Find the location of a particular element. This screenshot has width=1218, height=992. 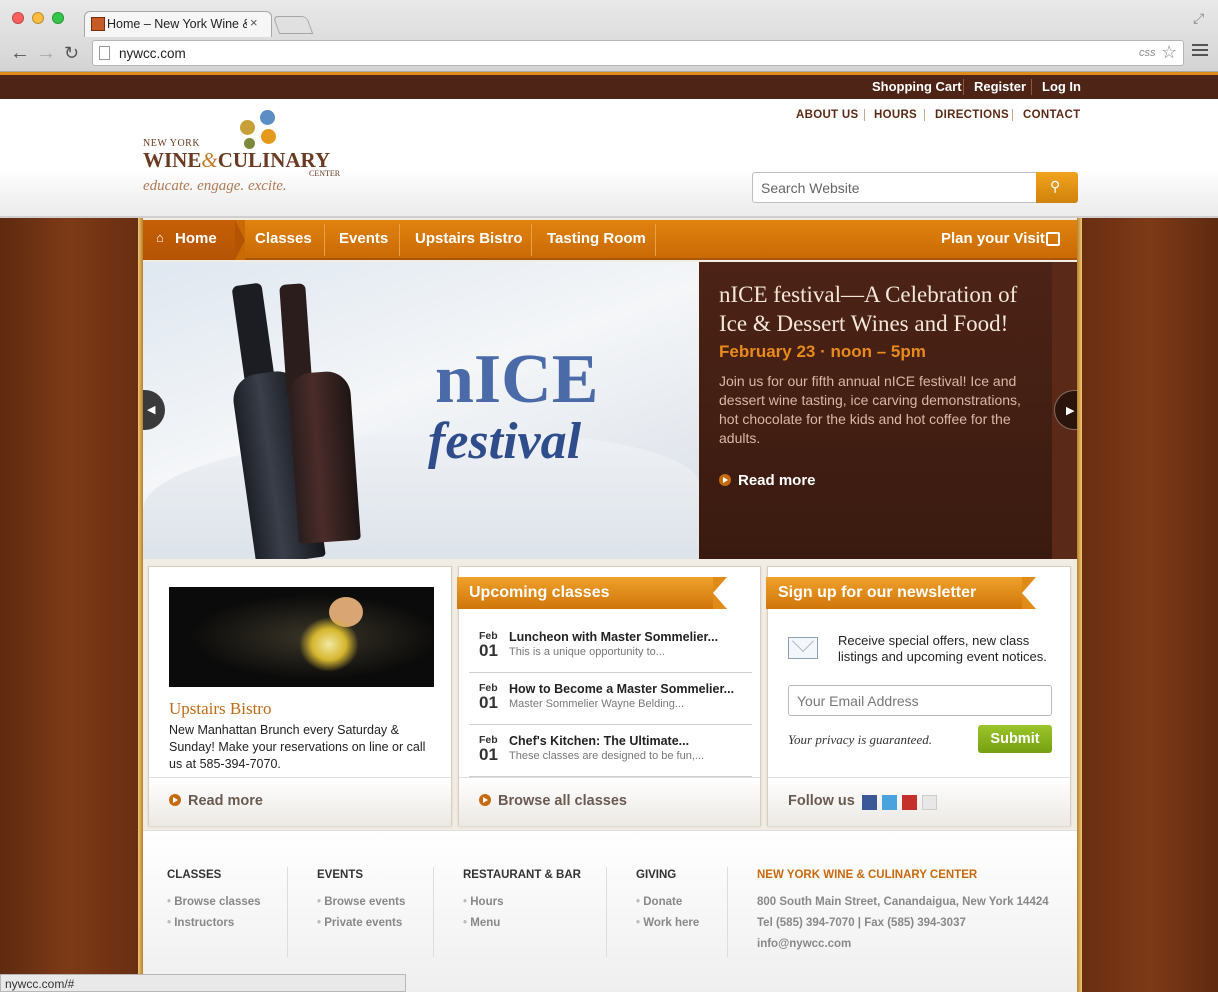

nav-upstairs-bistro: Upstairs Bistro is located at coordinates (469, 238).